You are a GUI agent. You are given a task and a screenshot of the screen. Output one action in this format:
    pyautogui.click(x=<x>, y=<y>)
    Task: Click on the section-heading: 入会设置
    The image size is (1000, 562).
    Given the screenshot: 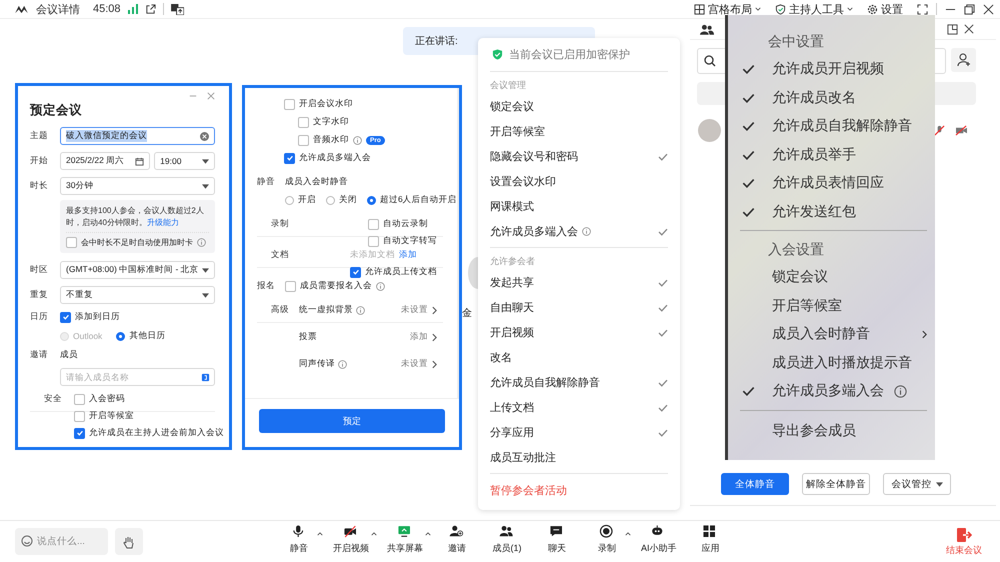 What is the action you would take?
    pyautogui.click(x=796, y=249)
    